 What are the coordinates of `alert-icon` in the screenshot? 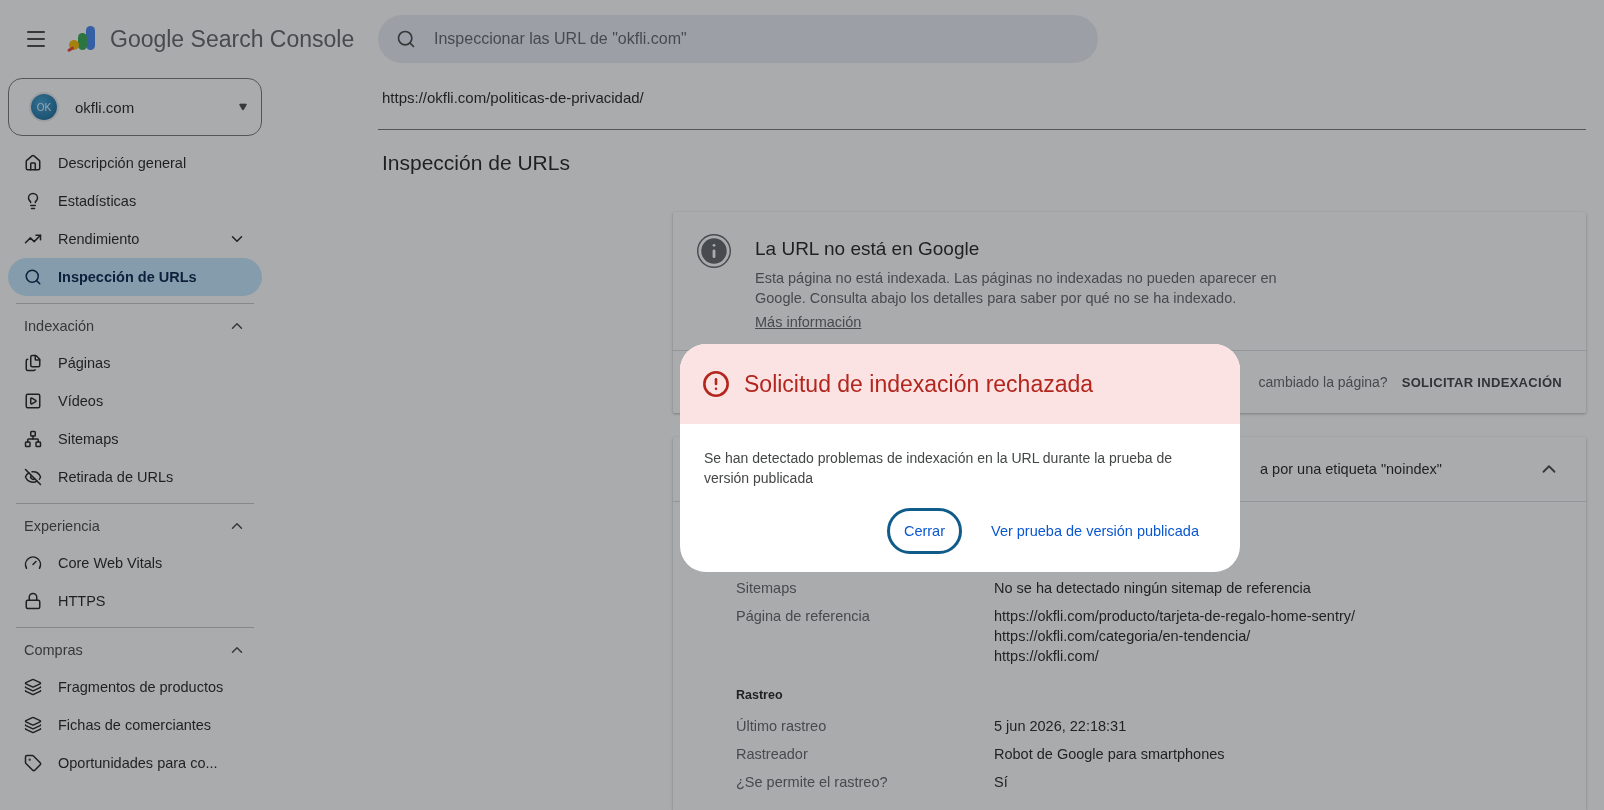 It's located at (716, 384).